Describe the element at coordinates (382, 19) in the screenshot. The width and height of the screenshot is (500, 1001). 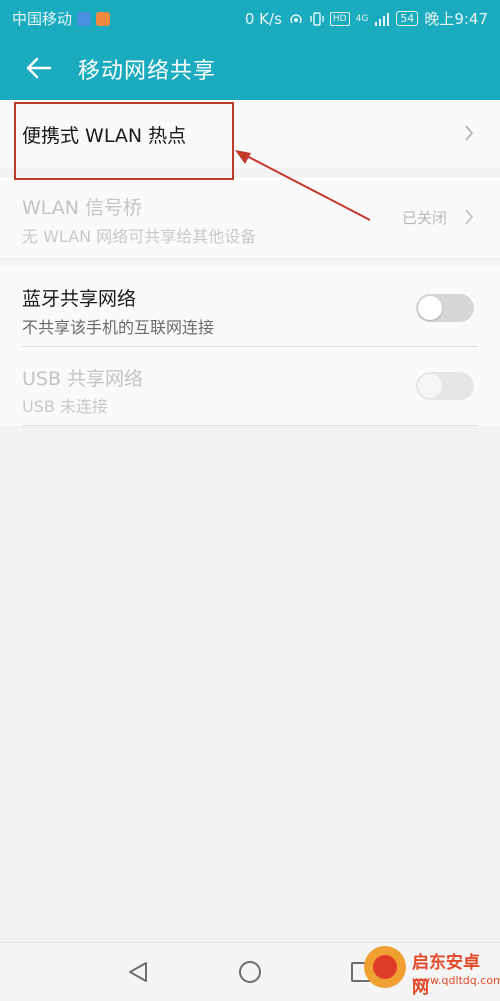
I see `signal-icon` at that location.